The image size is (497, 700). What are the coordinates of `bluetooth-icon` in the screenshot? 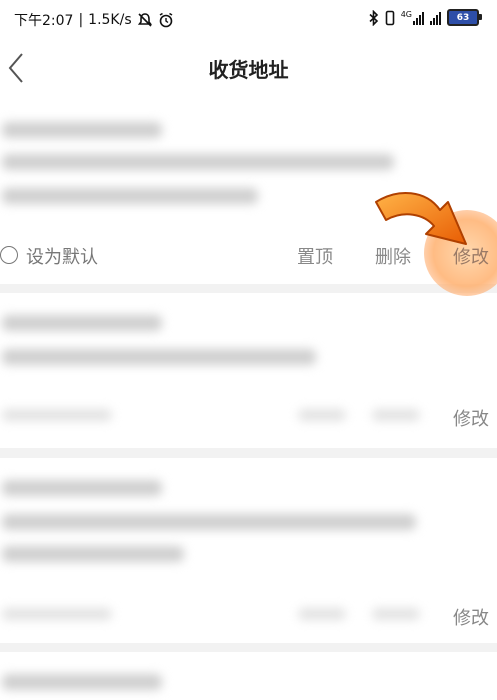 It's located at (373, 17).